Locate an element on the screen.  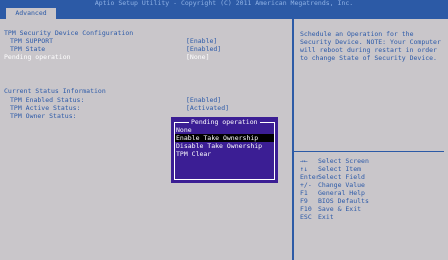
section-title: TPM Security Device Configuration is located at coordinates (69, 33).